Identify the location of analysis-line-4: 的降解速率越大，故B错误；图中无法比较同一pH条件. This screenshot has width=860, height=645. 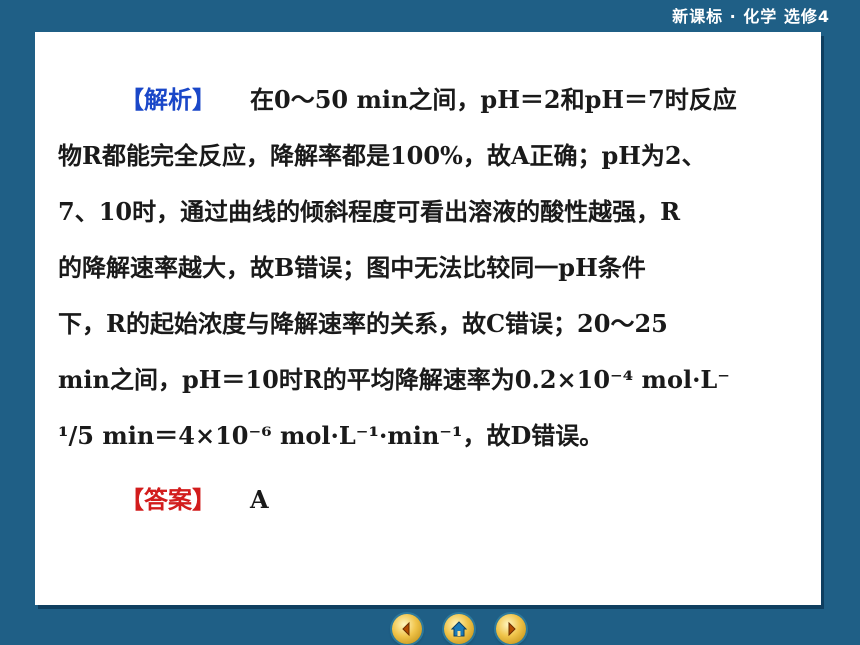
(352, 267).